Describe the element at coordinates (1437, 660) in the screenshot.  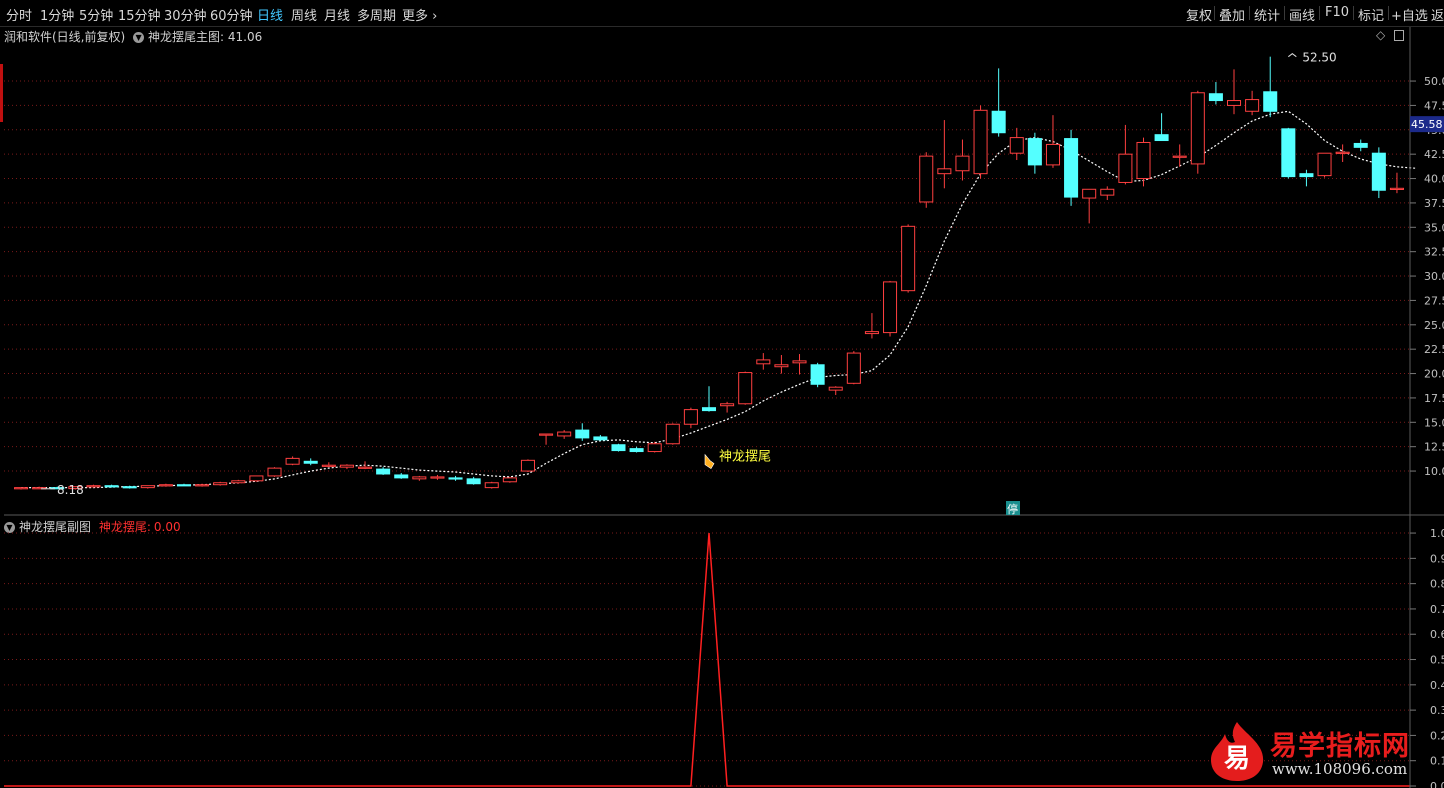
I see `y-tick-label: 0.5` at that location.